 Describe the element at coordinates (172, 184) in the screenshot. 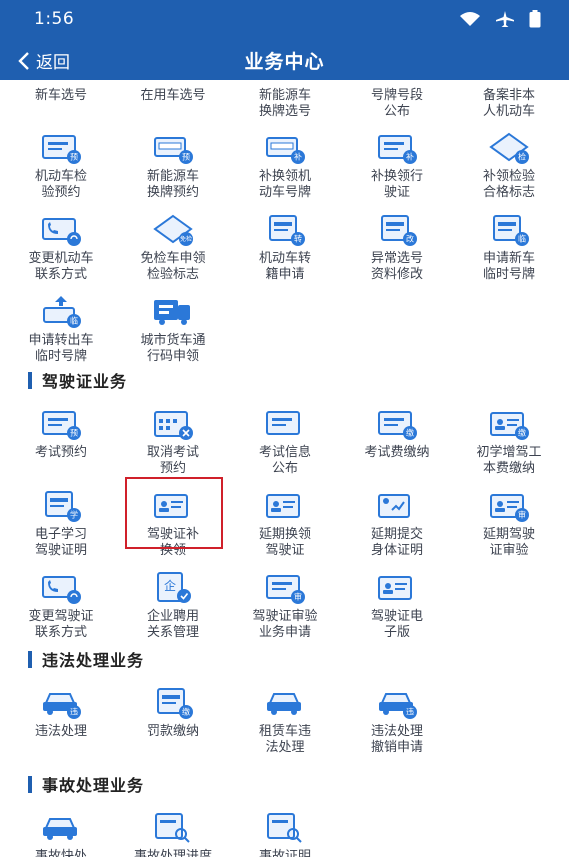

I see `service-label: 新能源车 换牌预约` at that location.